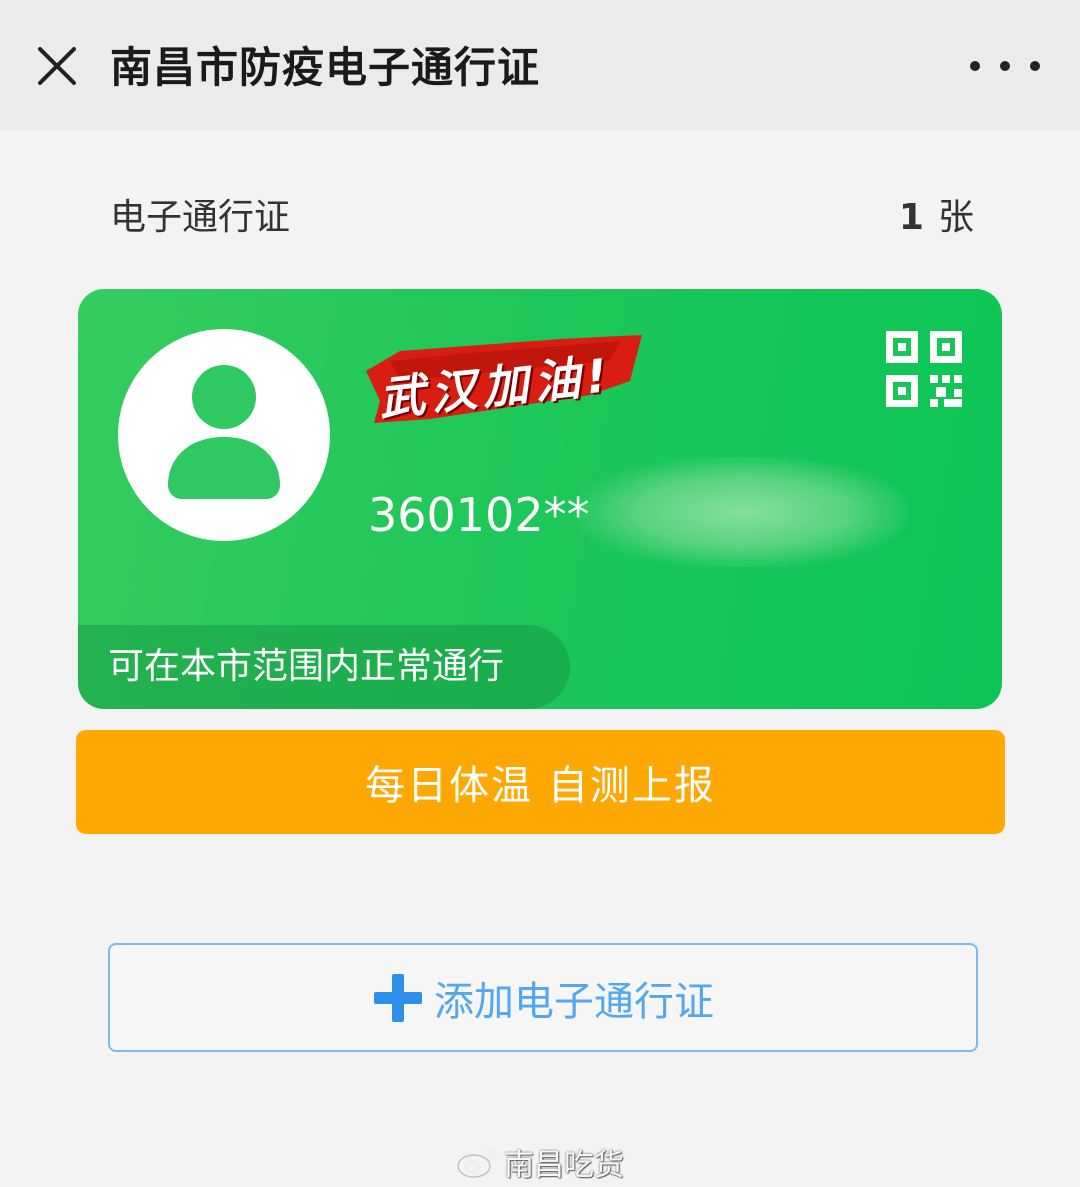 Image resolution: width=1080 pixels, height=1187 pixels. Describe the element at coordinates (224, 432) in the screenshot. I see `avatar-icon` at that location.